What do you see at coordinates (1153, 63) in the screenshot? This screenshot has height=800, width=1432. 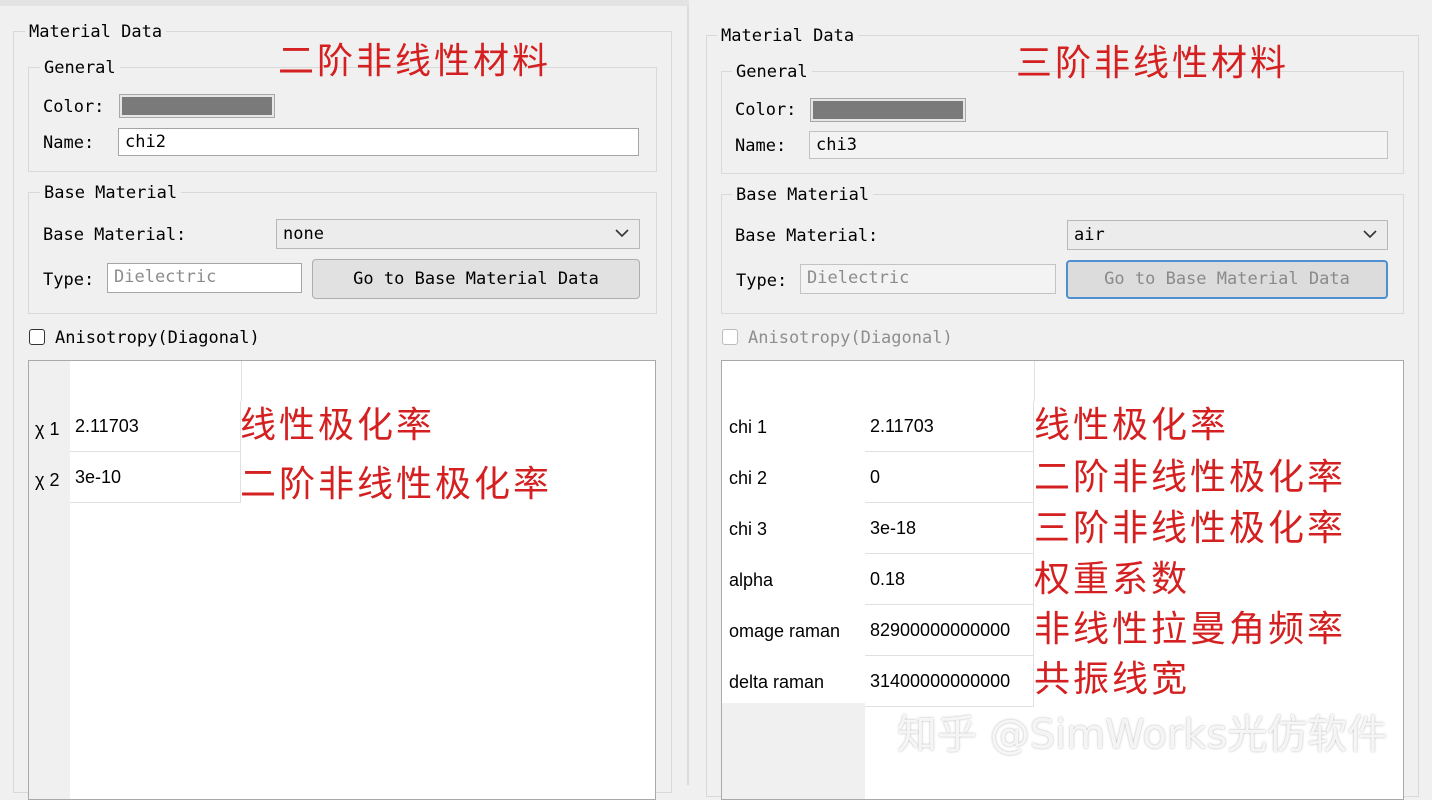 I see `annotation-title: 三阶非线性材料` at bounding box center [1153, 63].